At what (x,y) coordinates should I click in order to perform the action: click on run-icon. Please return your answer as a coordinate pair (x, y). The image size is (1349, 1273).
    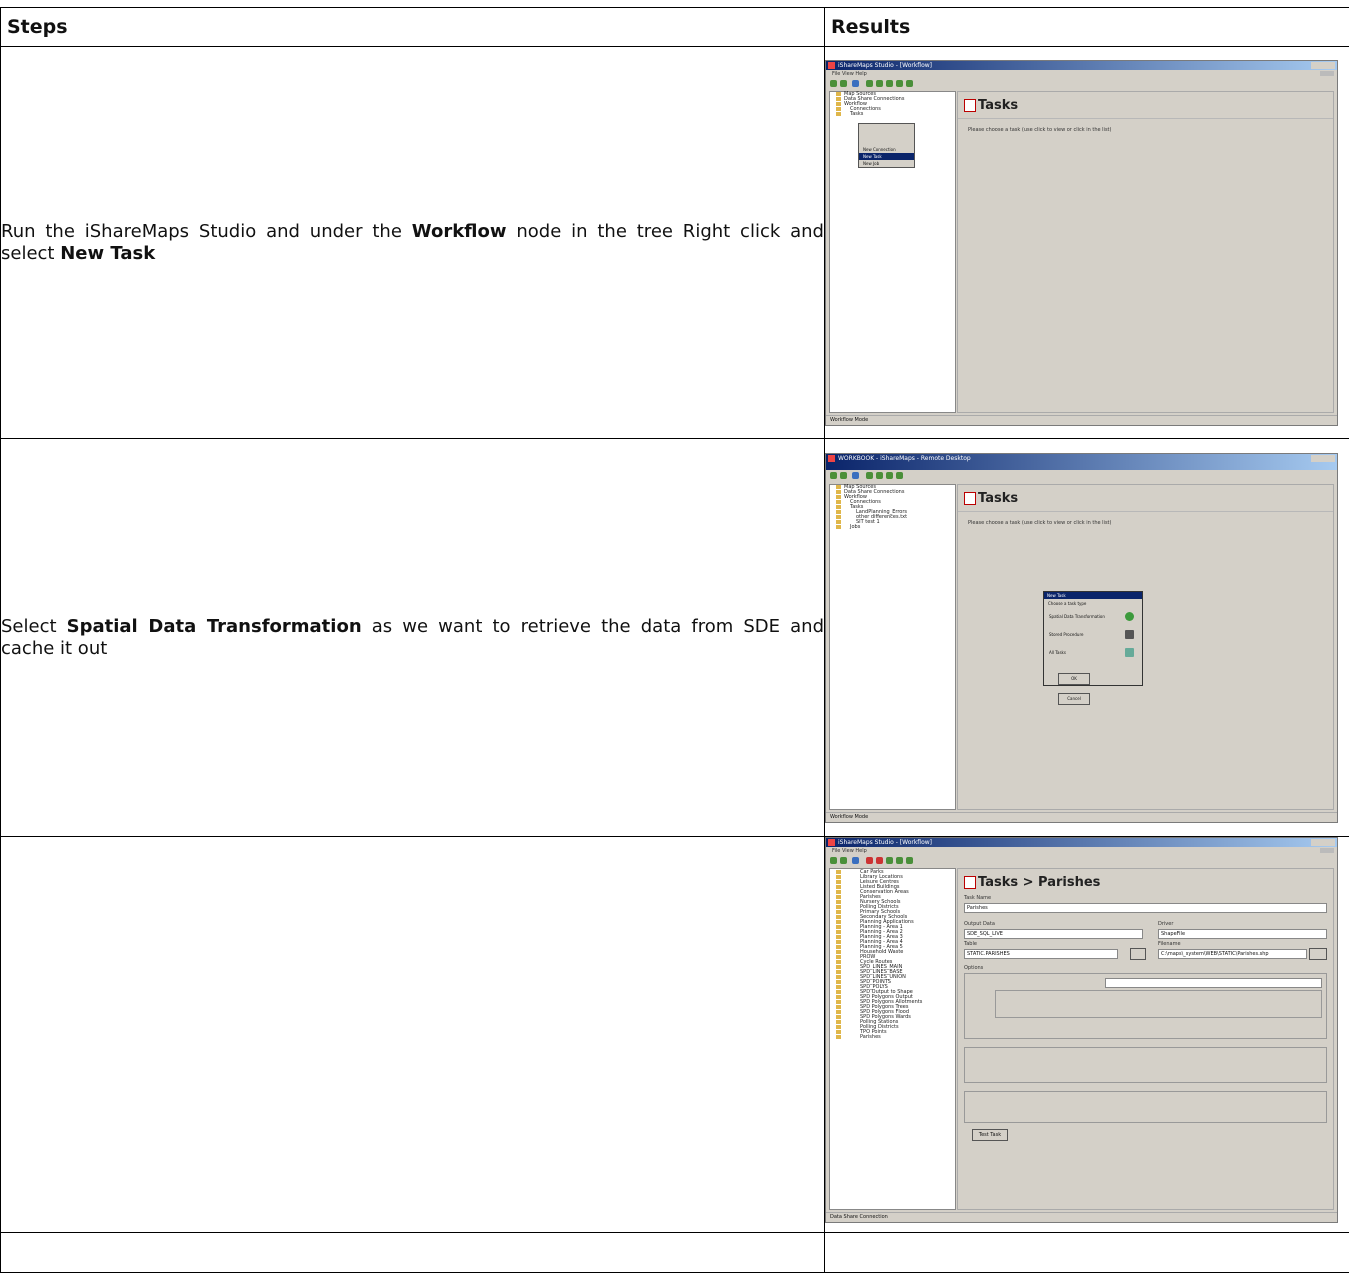
    Looking at the image, I should click on (889, 860).